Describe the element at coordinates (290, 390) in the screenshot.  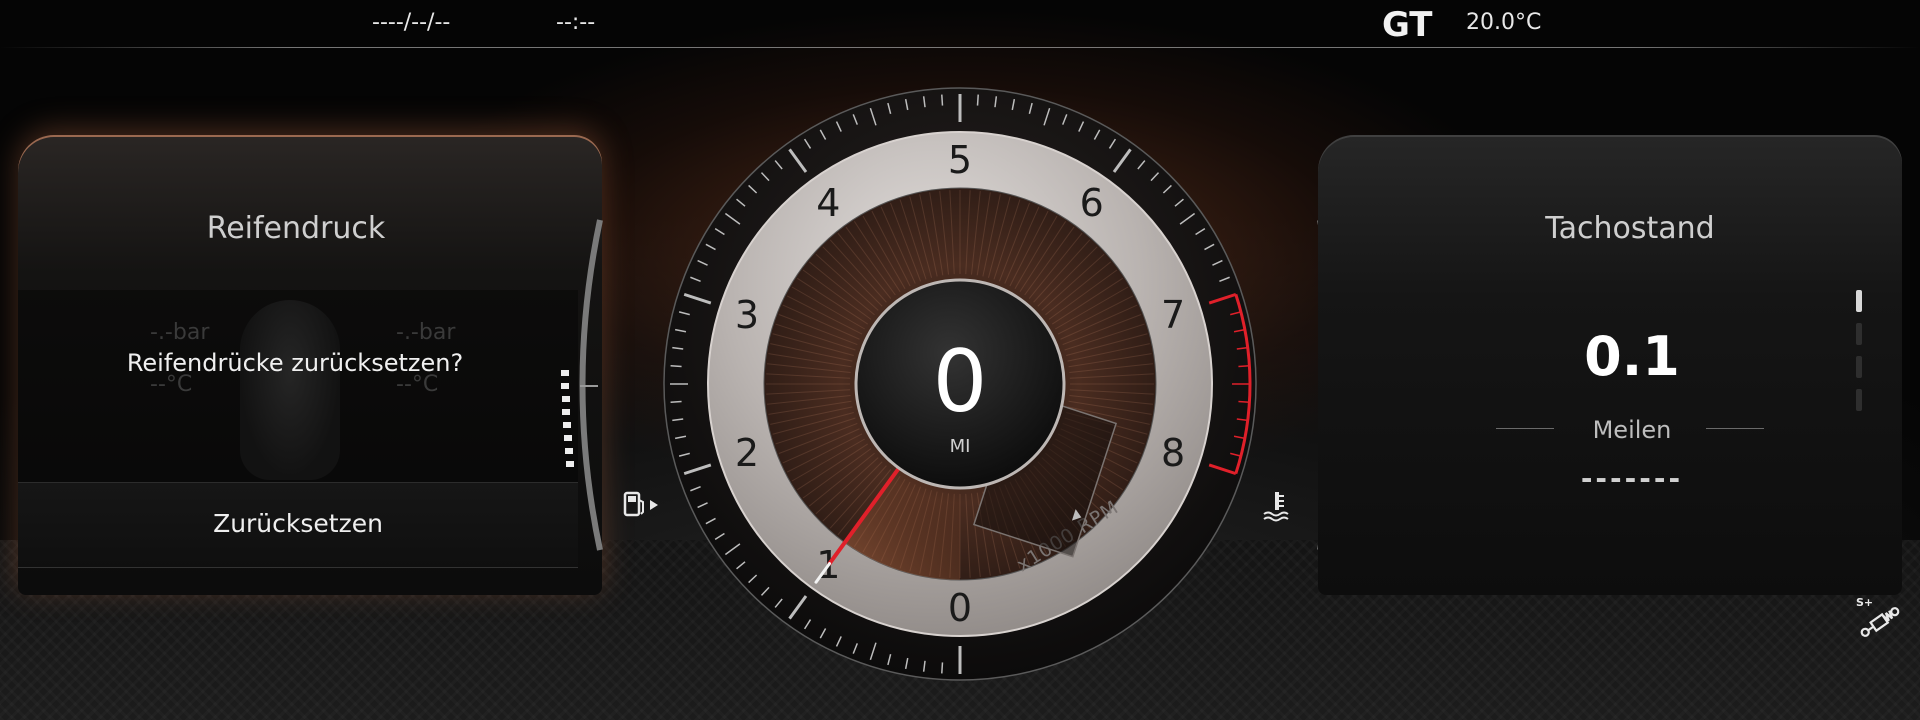
I see `car-silhouette` at that location.